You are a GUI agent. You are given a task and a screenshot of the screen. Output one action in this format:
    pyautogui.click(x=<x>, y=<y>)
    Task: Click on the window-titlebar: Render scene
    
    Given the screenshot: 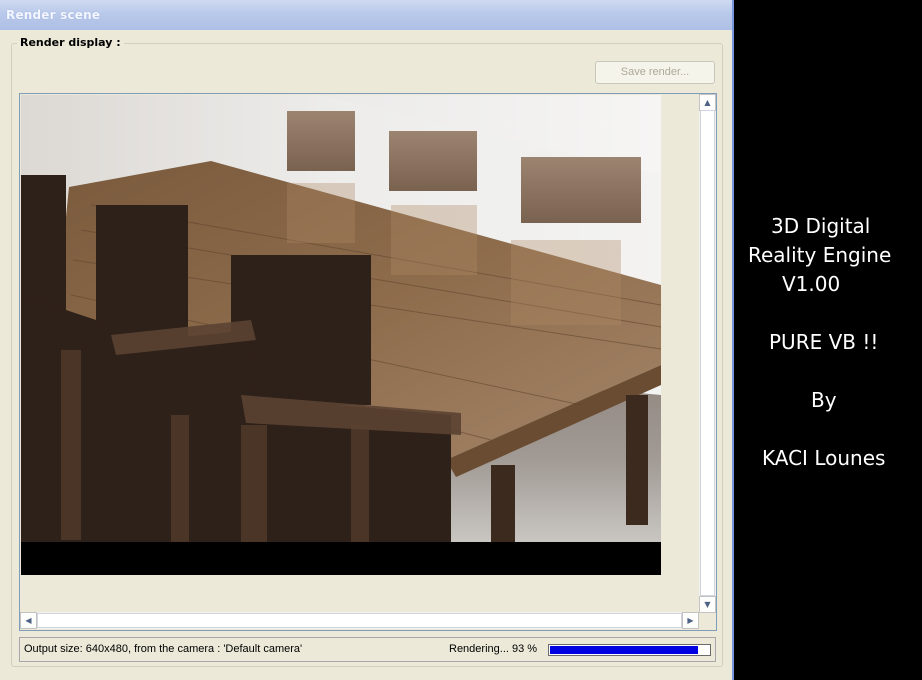 What is the action you would take?
    pyautogui.click(x=366, y=15)
    